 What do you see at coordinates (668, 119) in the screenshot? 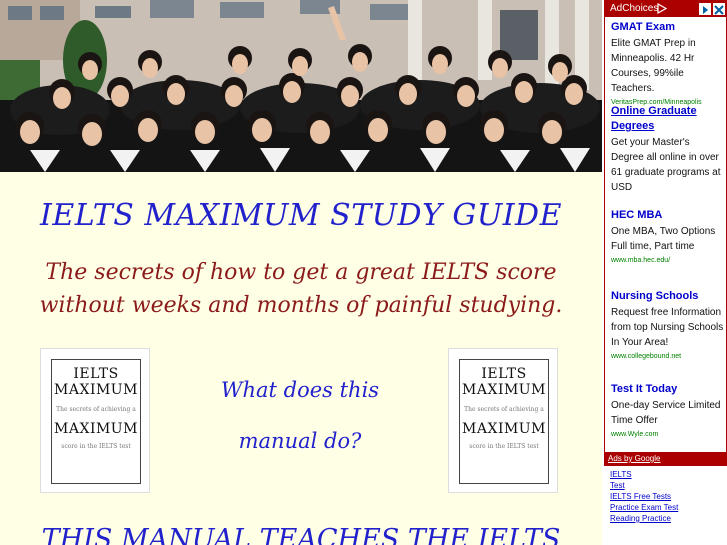
I see `ad-title-link: Online Graduate Degrees` at bounding box center [668, 119].